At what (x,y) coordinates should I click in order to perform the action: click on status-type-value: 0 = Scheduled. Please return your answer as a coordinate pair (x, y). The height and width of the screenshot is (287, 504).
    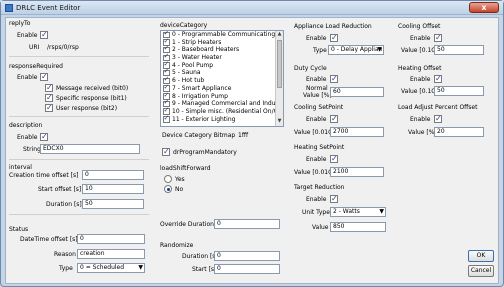
    Looking at the image, I should click on (102, 267).